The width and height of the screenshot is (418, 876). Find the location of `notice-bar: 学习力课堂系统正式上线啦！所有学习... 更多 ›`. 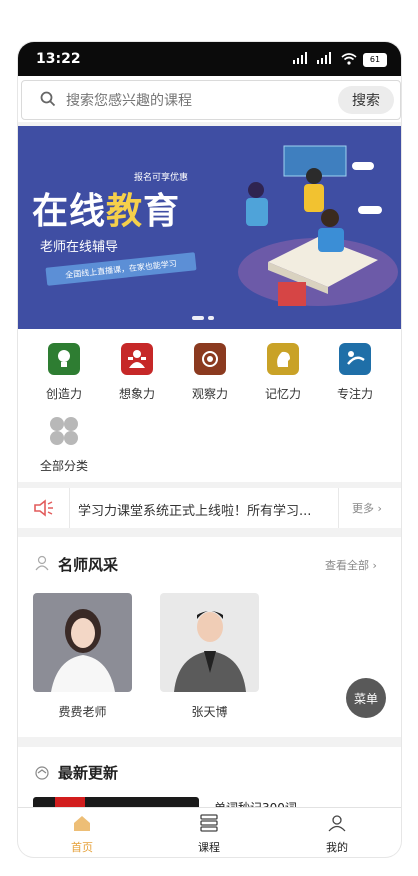

notice-bar: 学习力课堂系统正式上线啦！所有学习... 更多 › is located at coordinates (209, 508).